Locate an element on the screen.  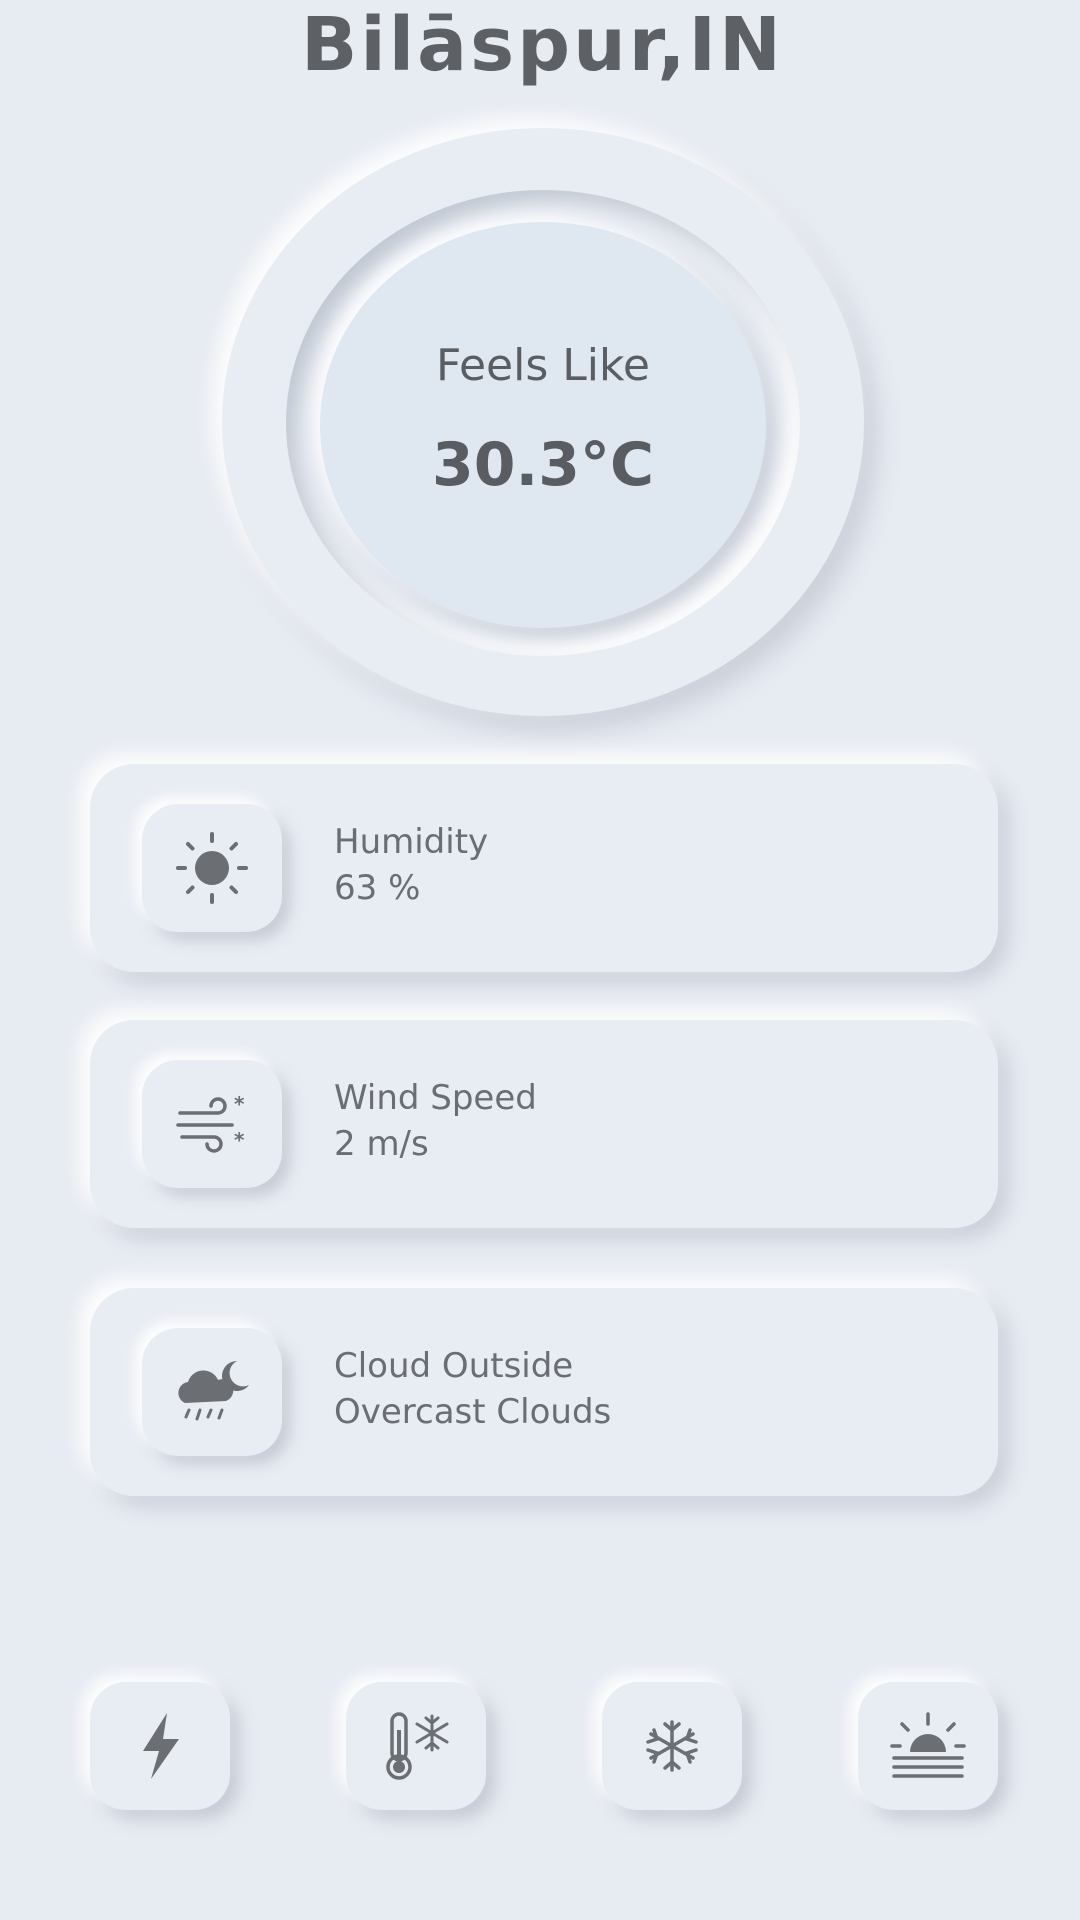
wind-icon: * * is located at coordinates (210, 1122).